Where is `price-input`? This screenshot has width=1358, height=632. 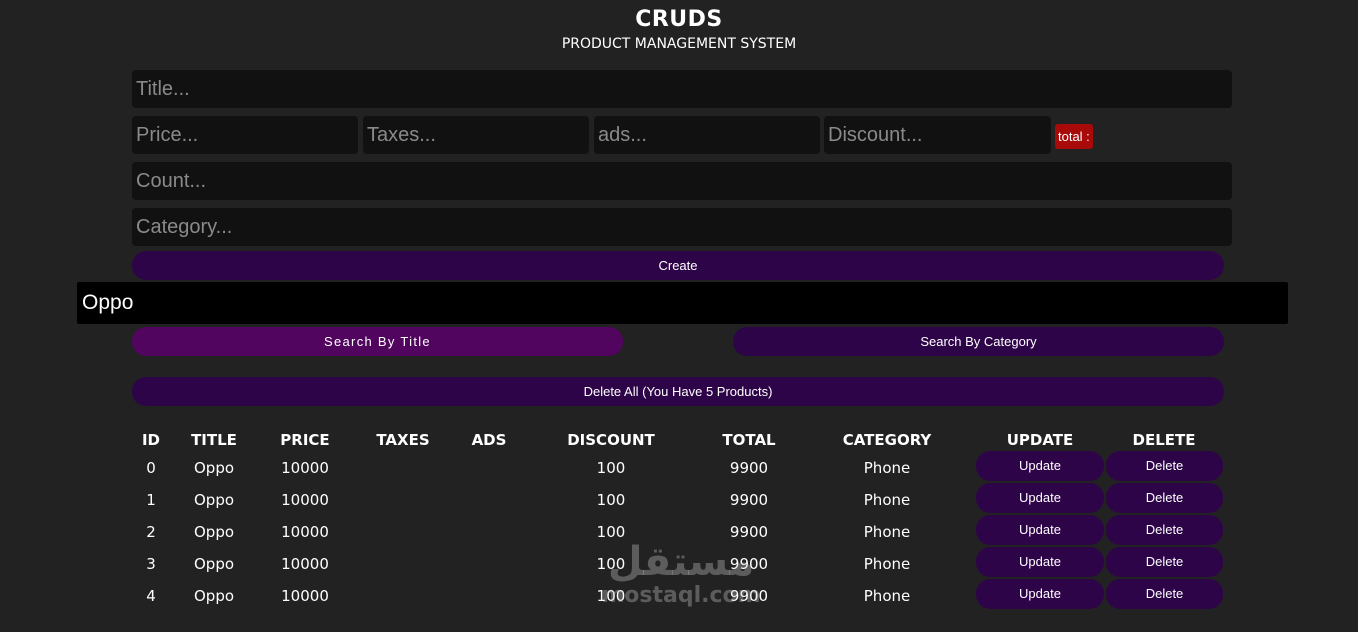 price-input is located at coordinates (245, 135).